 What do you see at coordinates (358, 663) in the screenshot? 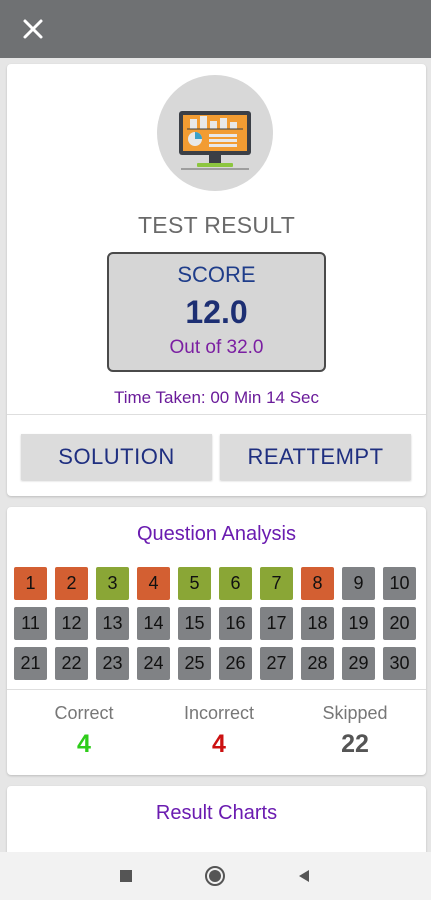
I see `question-tile: 29` at bounding box center [358, 663].